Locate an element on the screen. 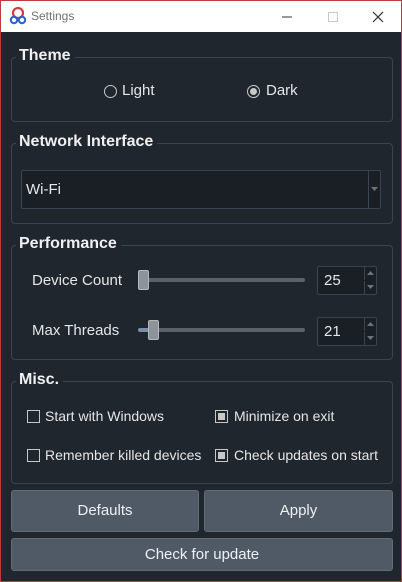 Image resolution: width=402 pixels, height=582 pixels. max-threads-increment is located at coordinates (370, 324).